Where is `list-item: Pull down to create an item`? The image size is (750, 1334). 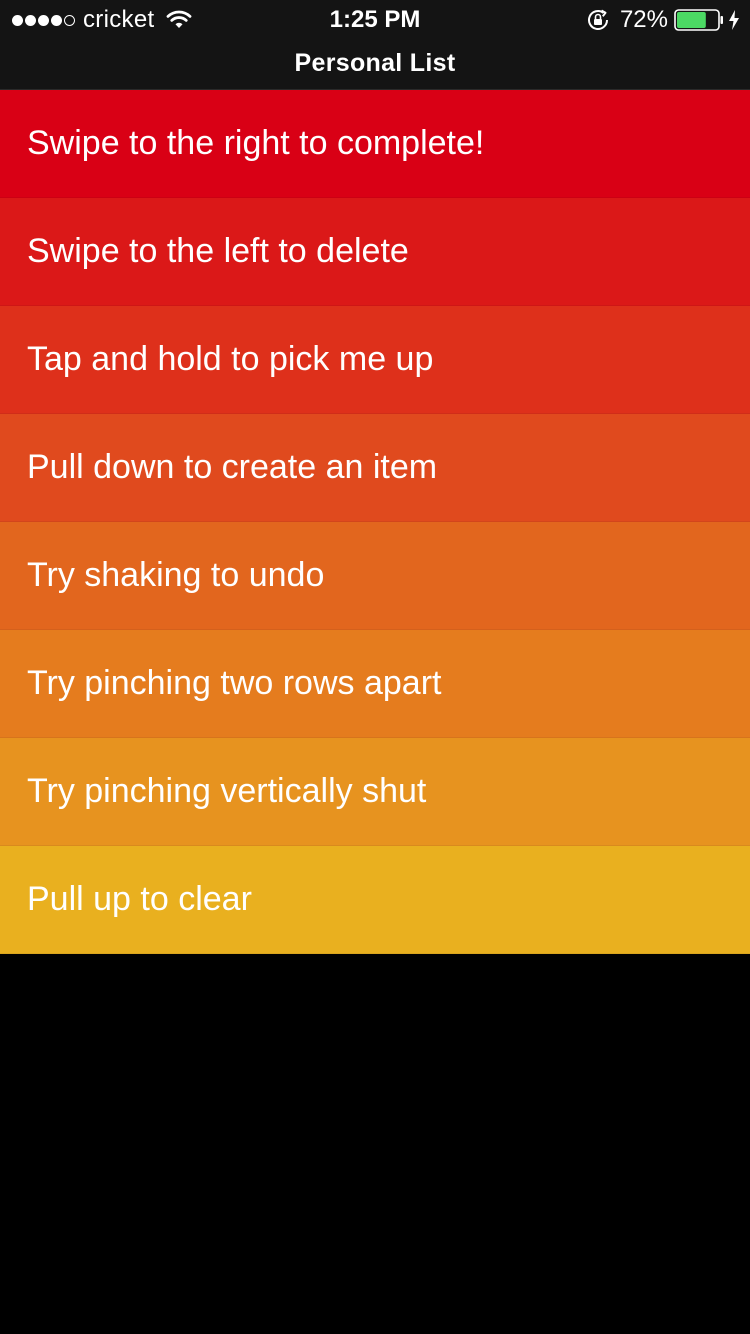 list-item: Pull down to create an item is located at coordinates (375, 468).